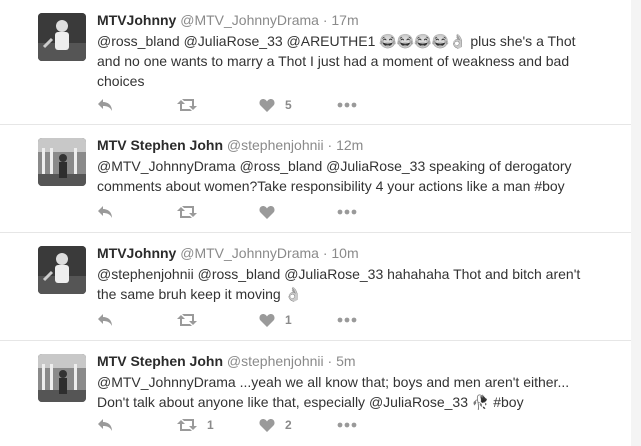 Image resolution: width=641 pixels, height=446 pixels. Describe the element at coordinates (288, 105) in the screenshot. I see `like-count: 5` at that location.